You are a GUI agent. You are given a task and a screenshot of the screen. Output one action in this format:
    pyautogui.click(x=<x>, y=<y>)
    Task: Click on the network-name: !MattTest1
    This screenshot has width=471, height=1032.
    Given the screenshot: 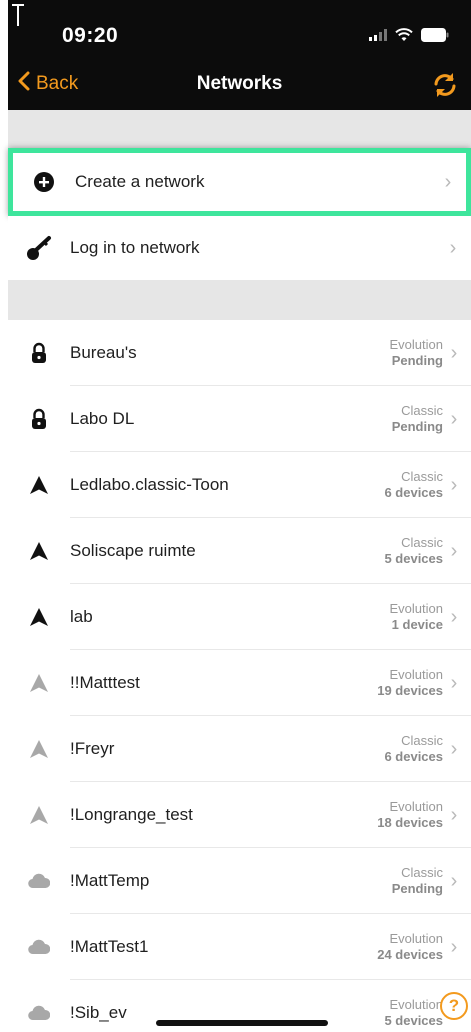 What is the action you would take?
    pyautogui.click(x=109, y=946)
    